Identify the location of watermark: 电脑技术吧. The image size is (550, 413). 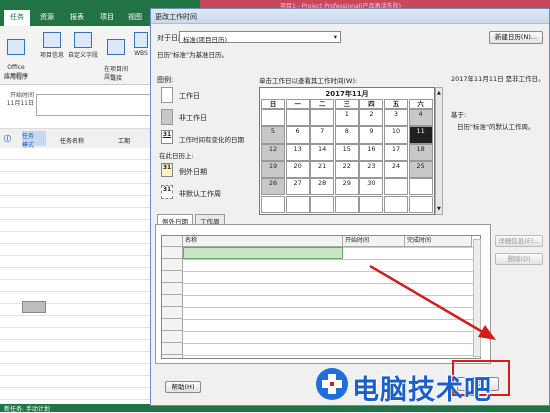
(433, 385).